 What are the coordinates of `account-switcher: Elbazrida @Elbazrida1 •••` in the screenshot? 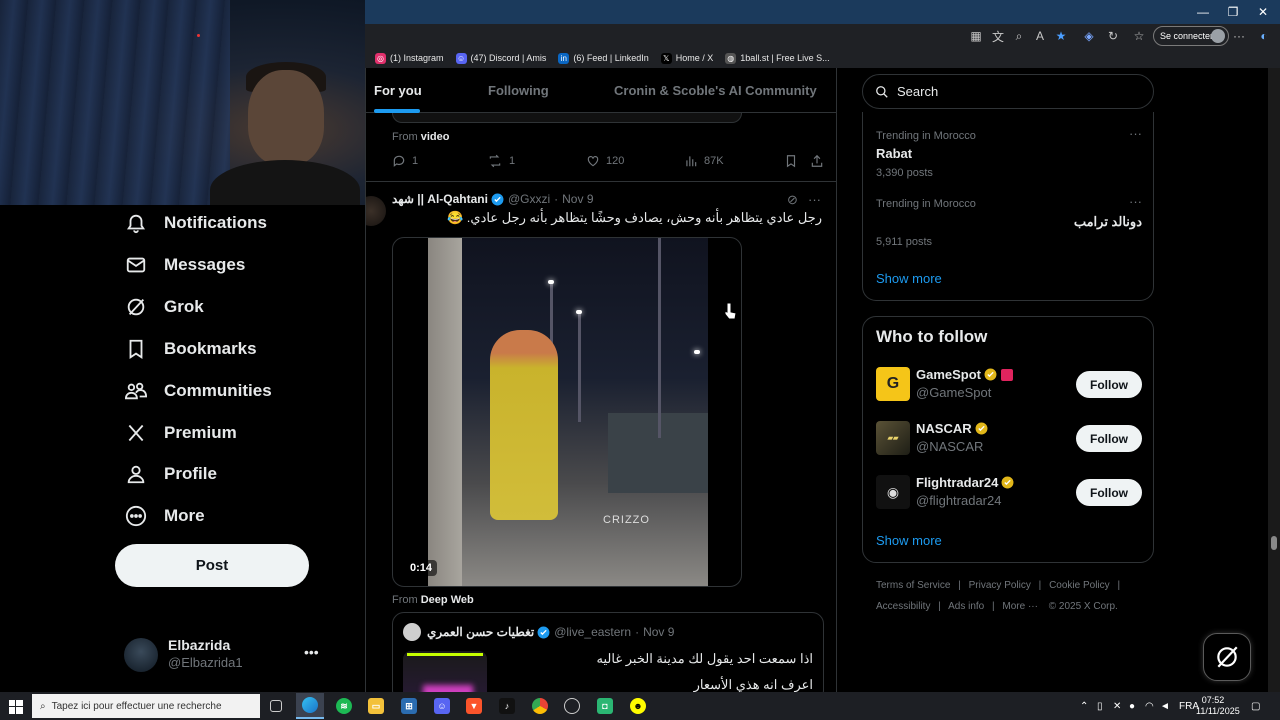 It's located at (224, 654).